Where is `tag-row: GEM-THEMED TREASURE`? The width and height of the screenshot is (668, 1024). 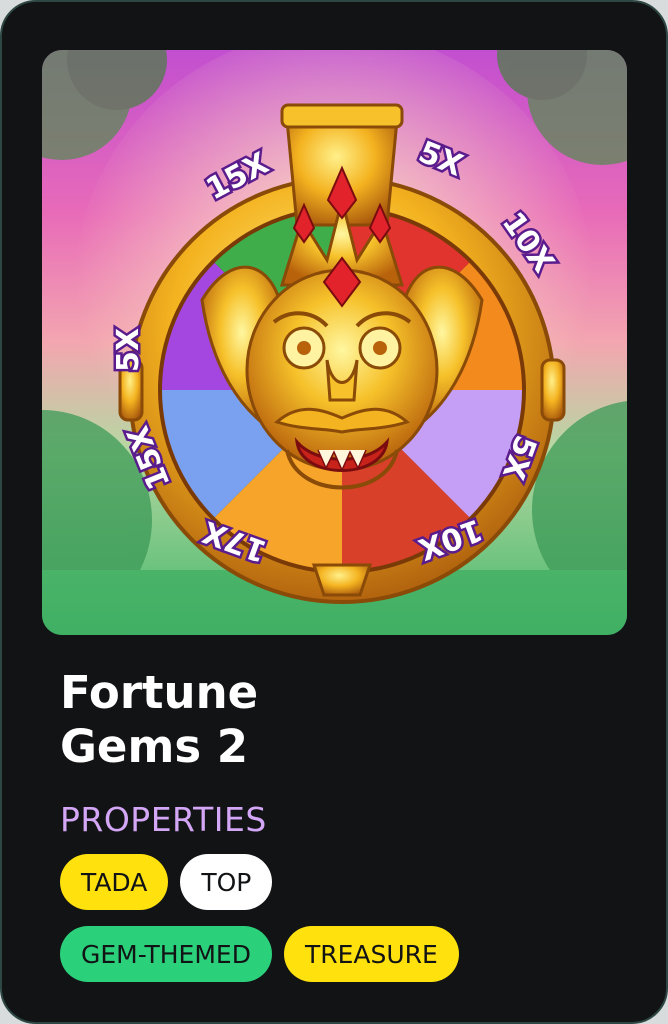 tag-row: GEM-THEMED TREASURE is located at coordinates (259, 954).